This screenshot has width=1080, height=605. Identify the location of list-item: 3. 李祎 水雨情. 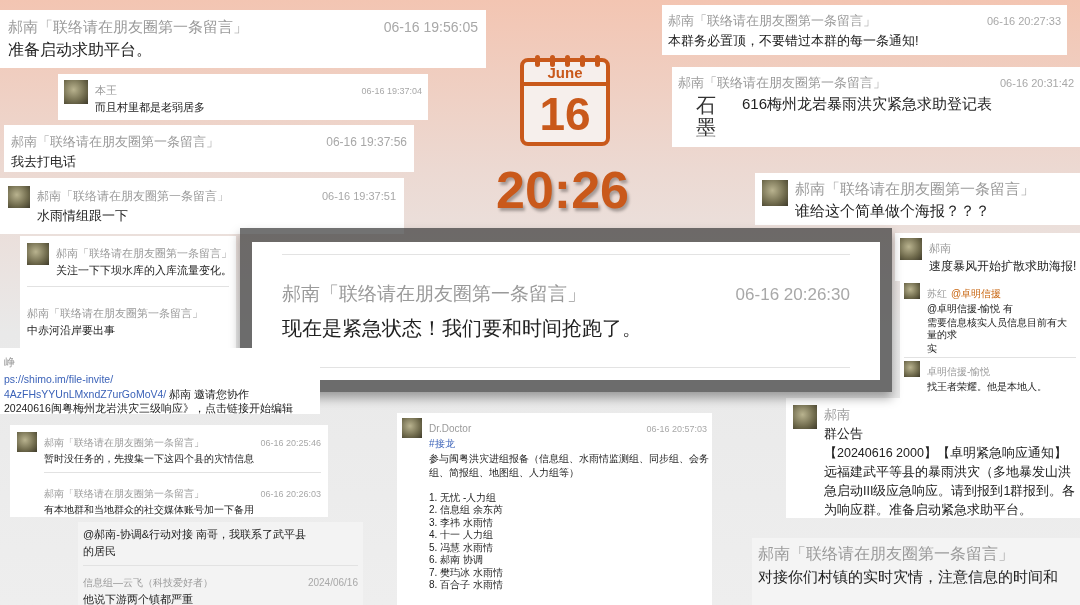
(461, 522).